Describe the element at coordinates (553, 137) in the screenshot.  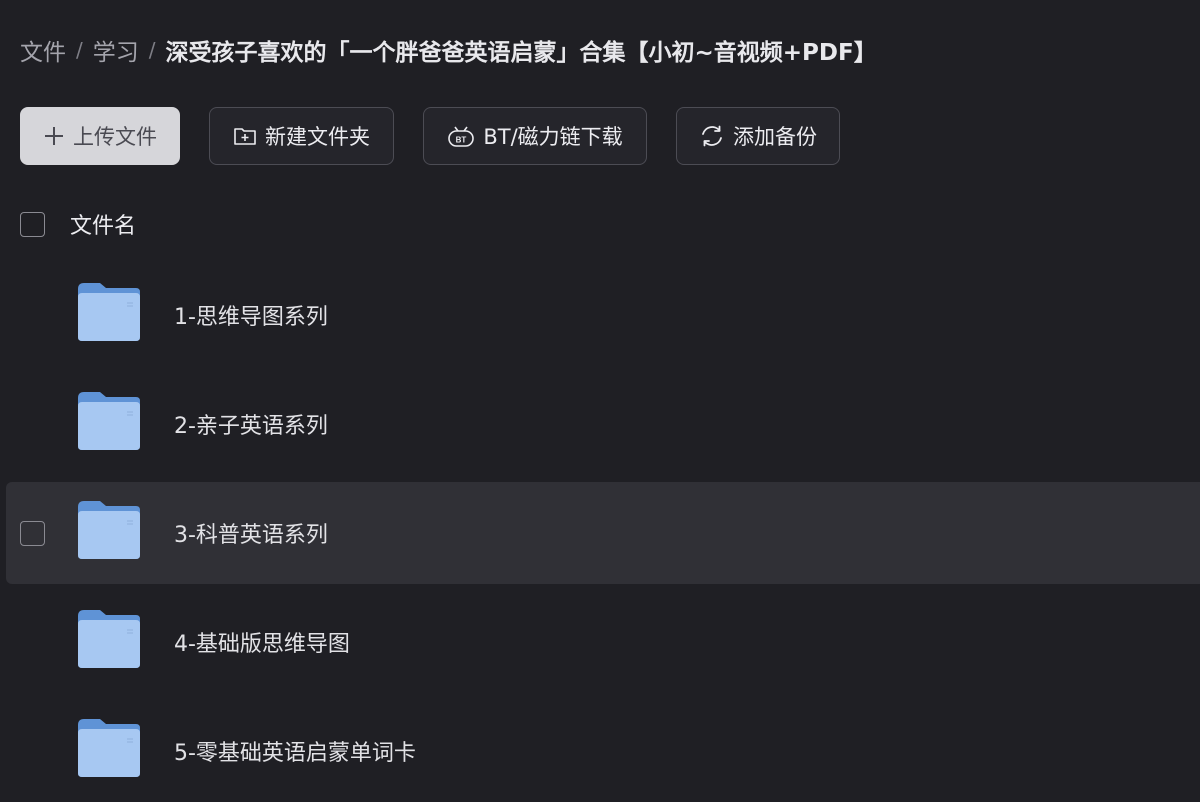
I see `bt-download-button-label: BT/磁力链下载` at that location.